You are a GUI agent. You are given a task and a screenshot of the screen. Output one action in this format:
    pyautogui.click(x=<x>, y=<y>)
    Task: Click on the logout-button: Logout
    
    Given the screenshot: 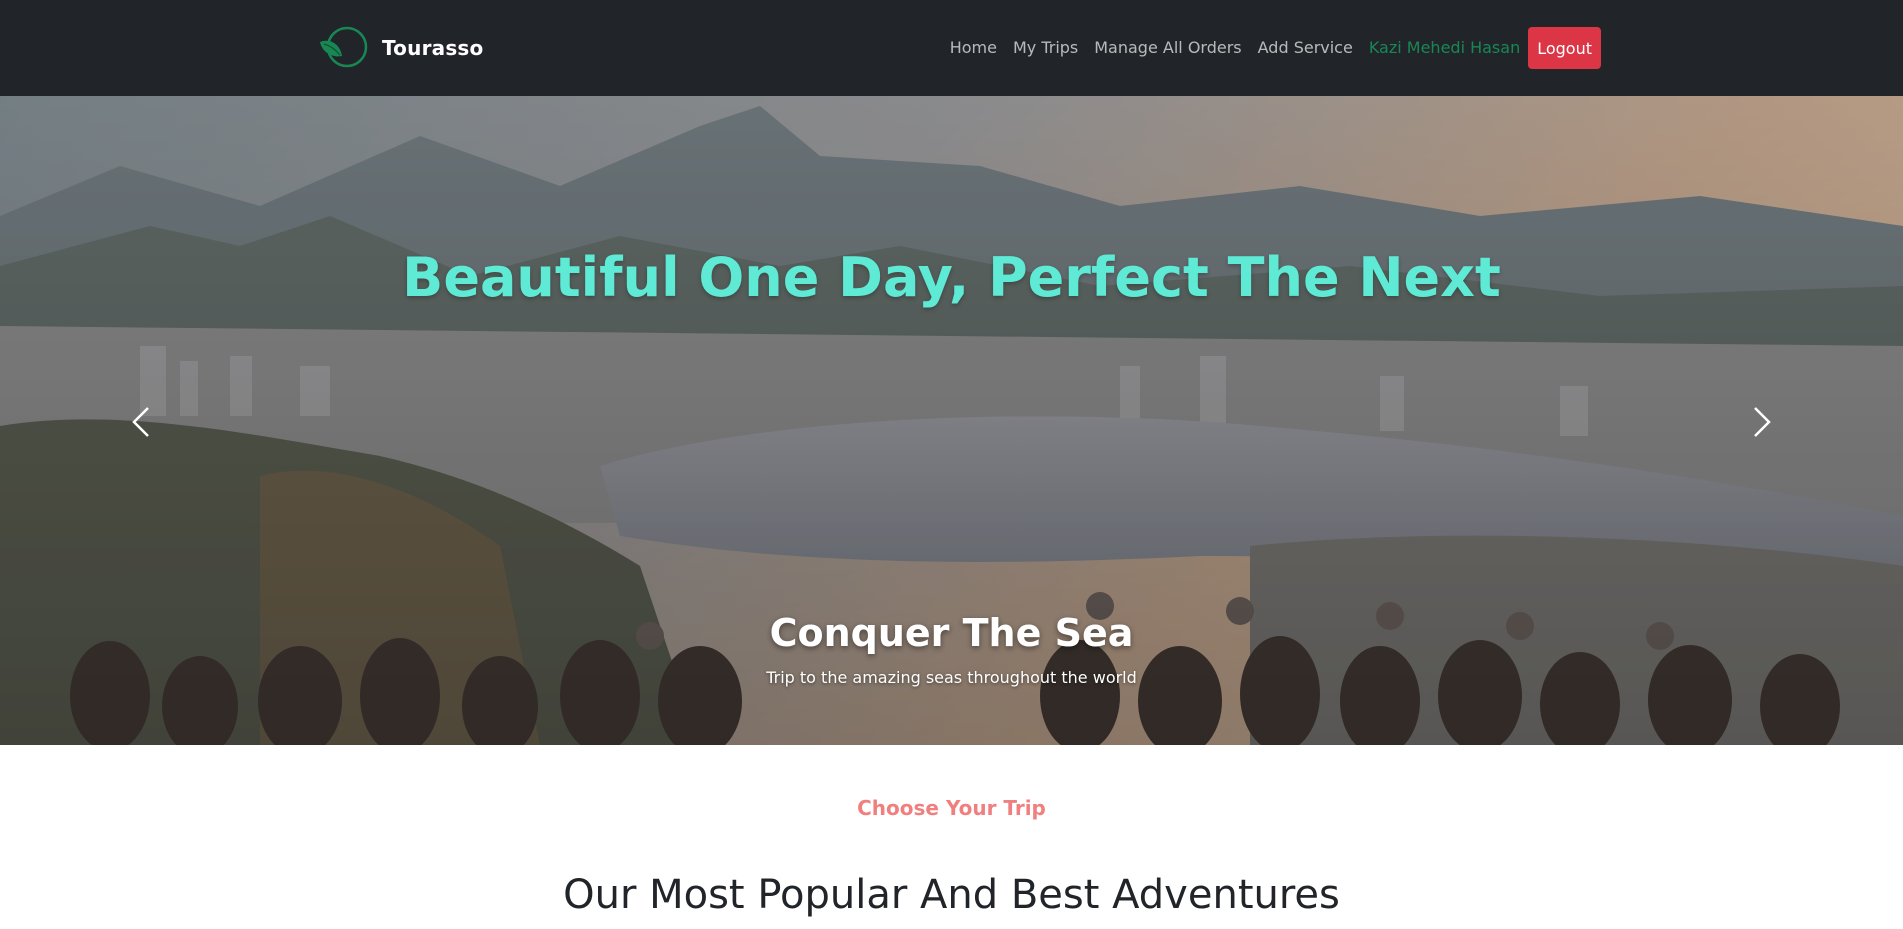 What is the action you would take?
    pyautogui.click(x=1564, y=48)
    